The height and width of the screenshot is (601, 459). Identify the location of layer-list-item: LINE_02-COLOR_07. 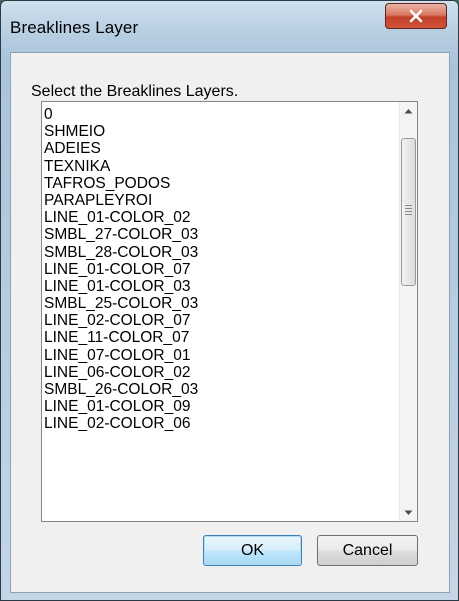
(220, 320).